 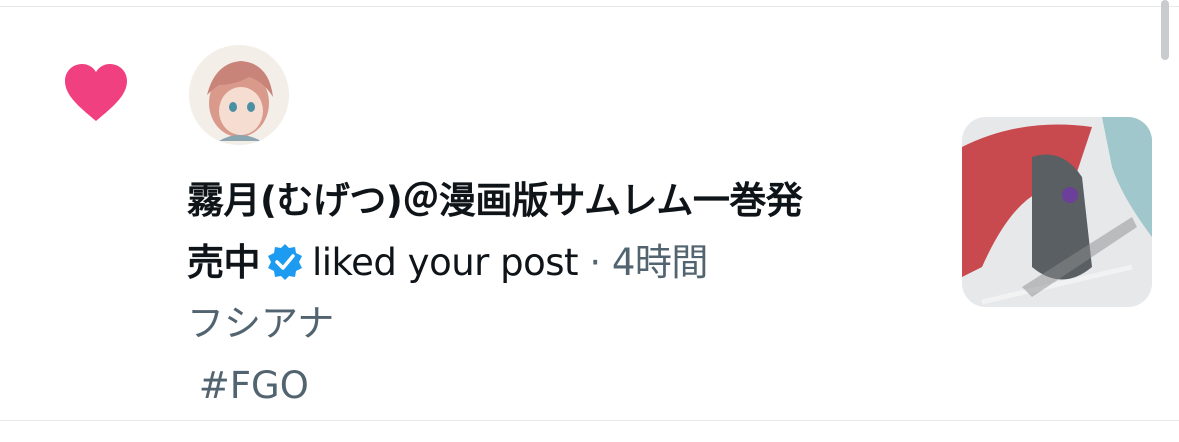 I want to click on post-text-line: フシアナ, so click(x=261, y=323).